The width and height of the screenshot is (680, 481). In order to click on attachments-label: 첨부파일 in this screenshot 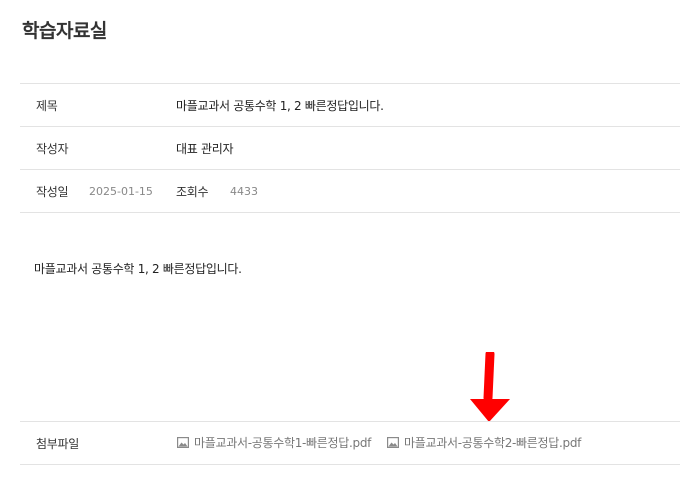, I will do `click(57, 444)`.